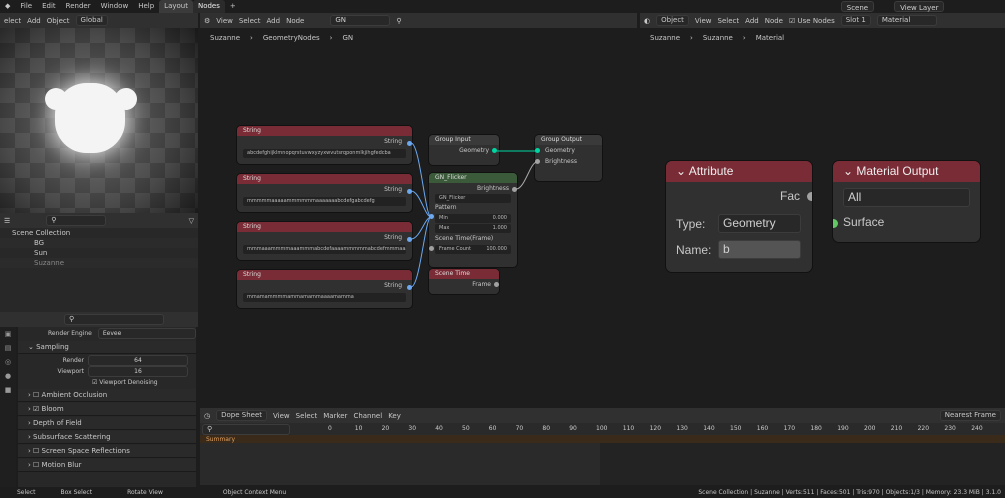 Image resolution: width=1005 pixels, height=498 pixels. What do you see at coordinates (602, 428) in the screenshot?
I see `timeline-tick: 100` at bounding box center [602, 428].